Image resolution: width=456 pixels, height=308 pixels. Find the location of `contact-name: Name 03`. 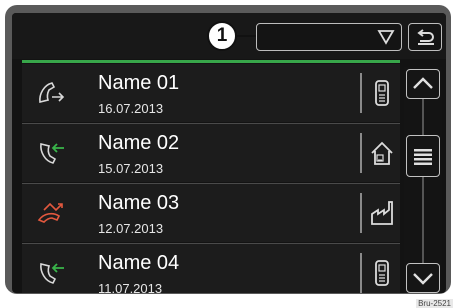

contact-name: Name 03 is located at coordinates (139, 203).